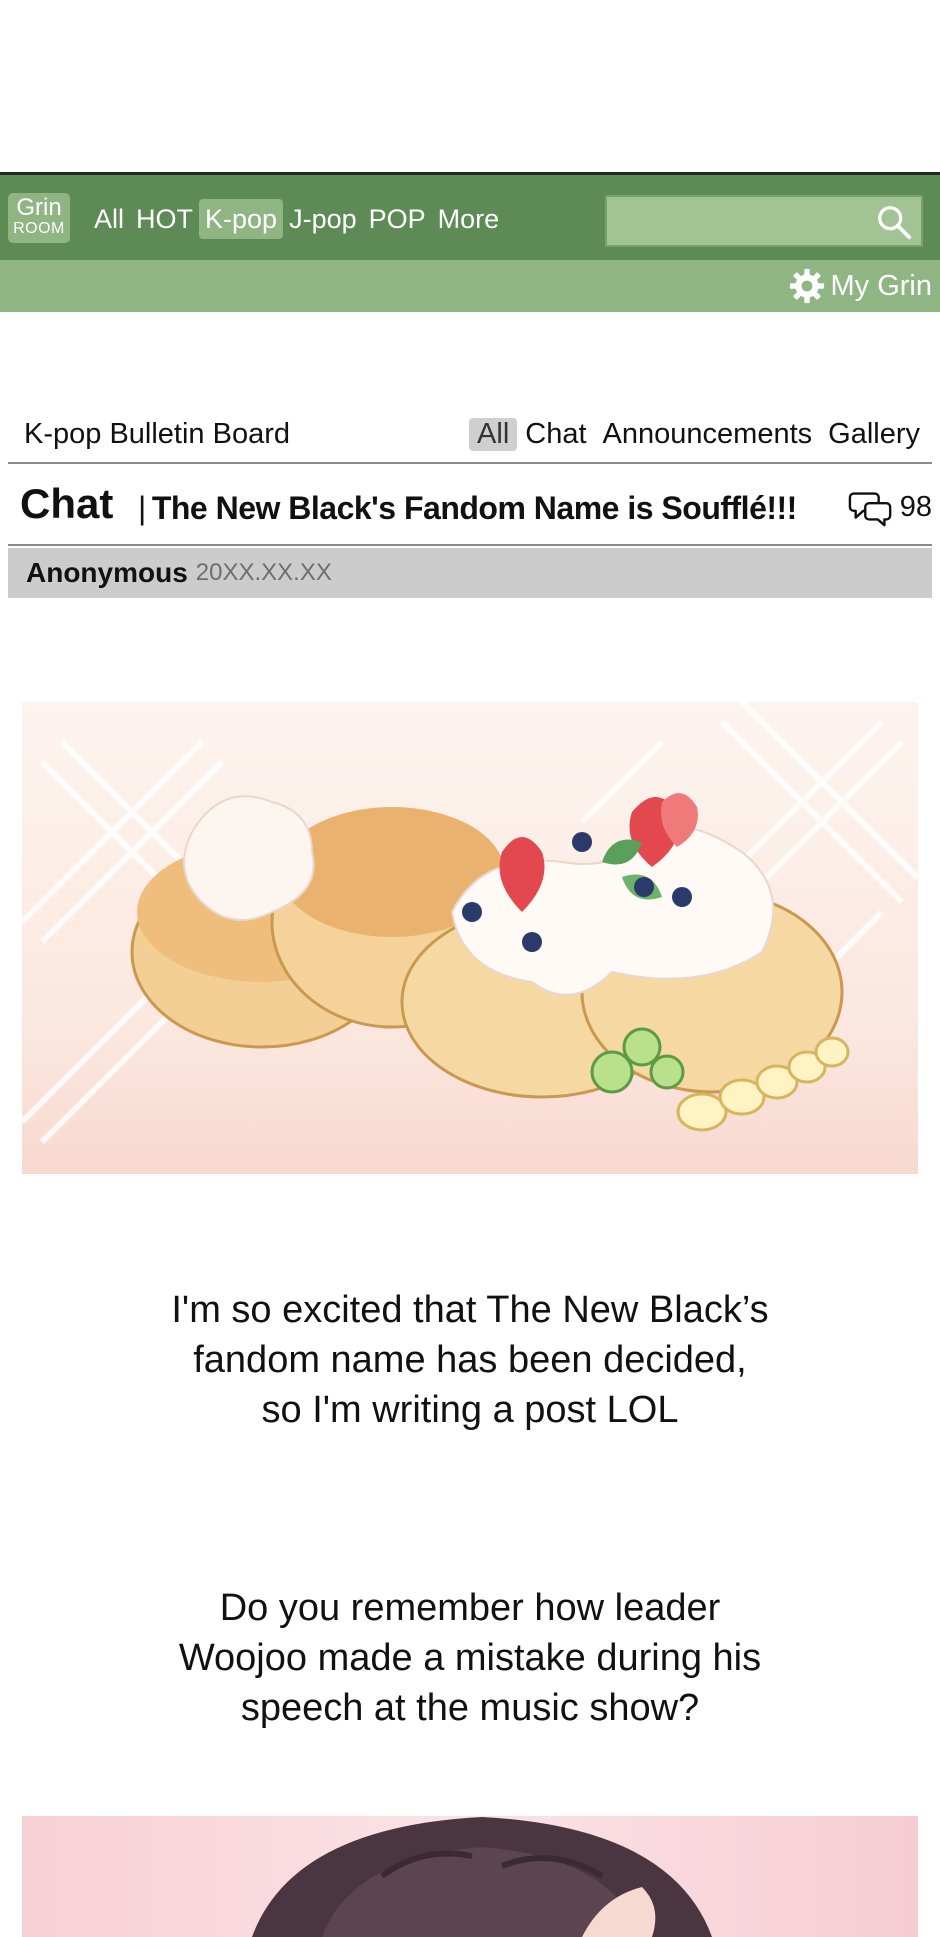 The height and width of the screenshot is (1937, 940). What do you see at coordinates (469, 219) in the screenshot?
I see `nav-item-more: More` at bounding box center [469, 219].